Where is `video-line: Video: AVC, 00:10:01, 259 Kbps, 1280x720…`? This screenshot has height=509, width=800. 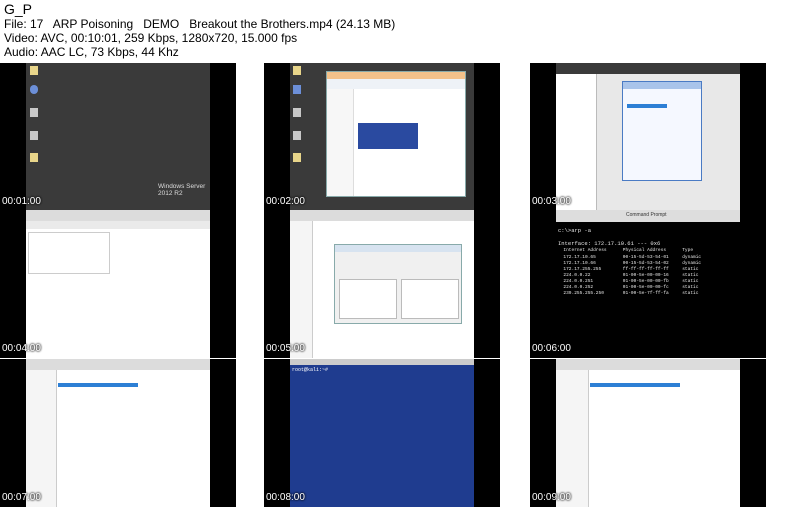
video-line: Video: AVC, 00:10:01, 259 Kbps, 1280x720… is located at coordinates (151, 38).